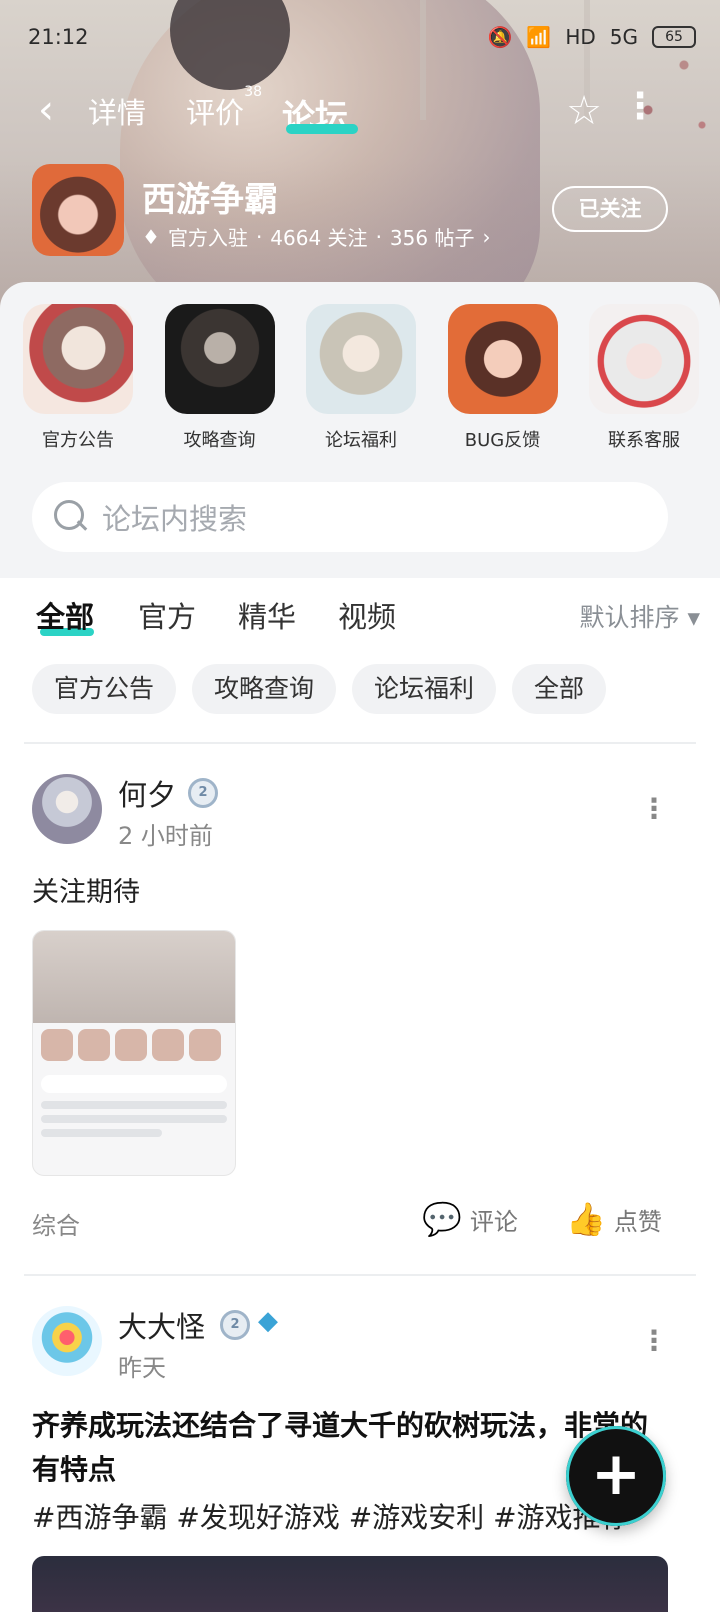 The width and height of the screenshot is (720, 1612). What do you see at coordinates (78, 440) in the screenshot?
I see `shortcut-label: 官方公告` at bounding box center [78, 440].